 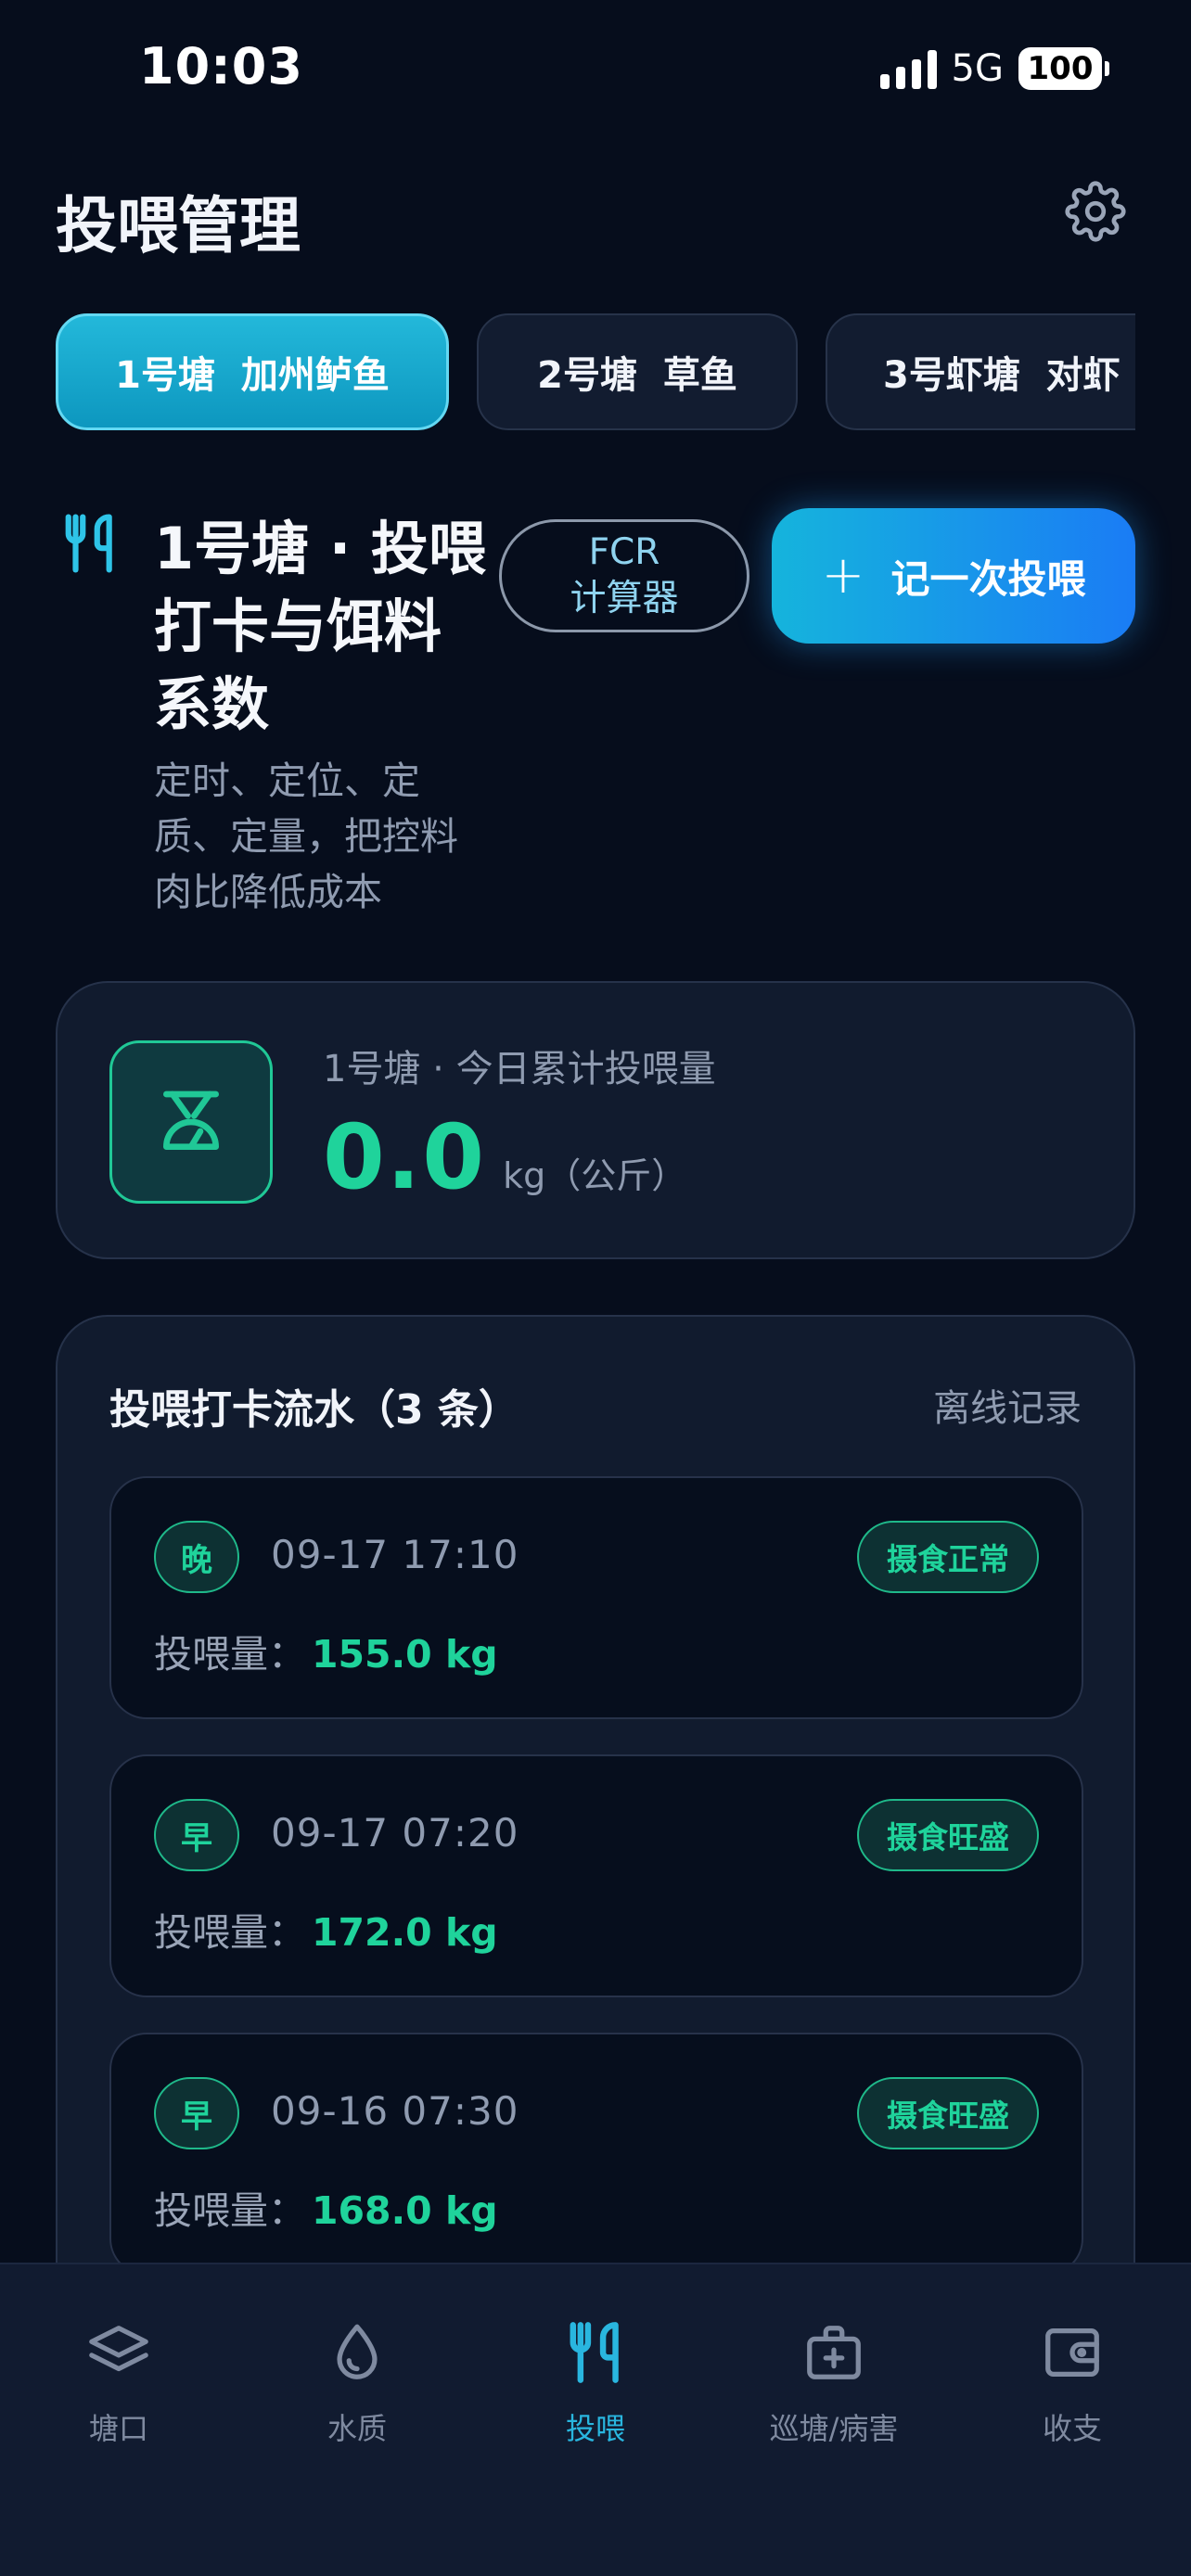 I want to click on entry-amount: 投喂量： 155.0 kg, so click(x=326, y=1651).